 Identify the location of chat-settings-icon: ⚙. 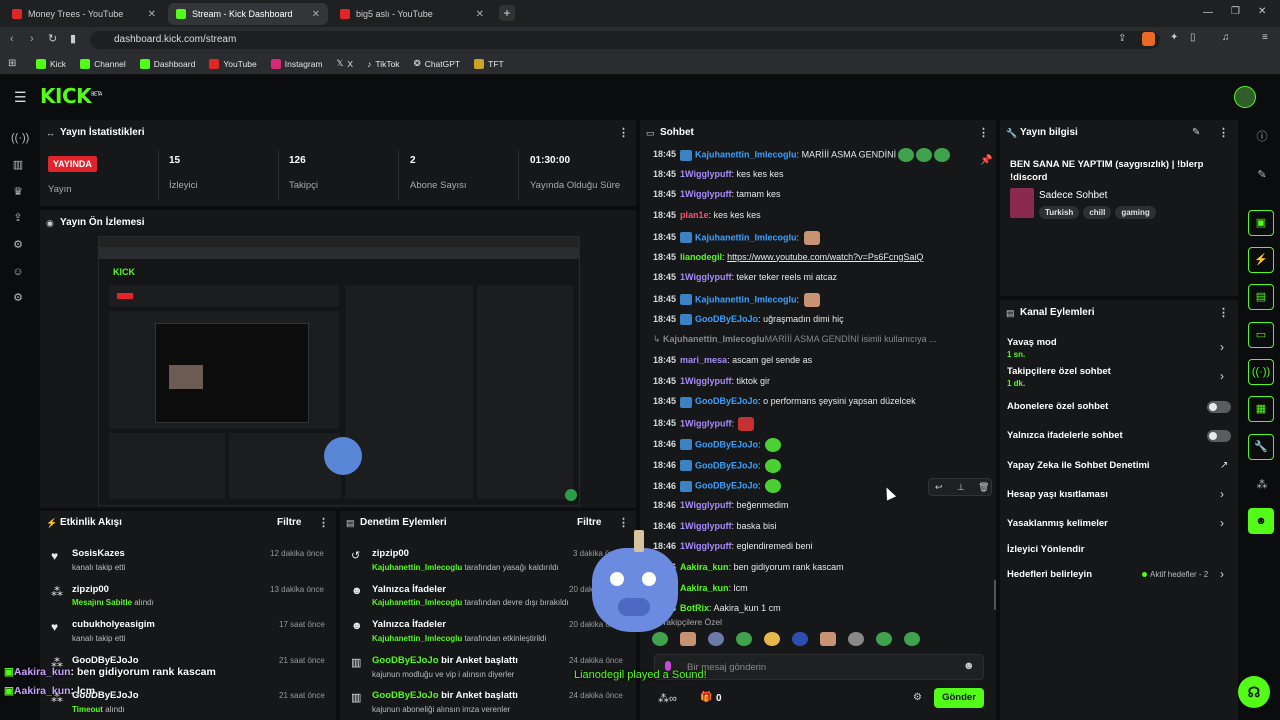
(917, 697).